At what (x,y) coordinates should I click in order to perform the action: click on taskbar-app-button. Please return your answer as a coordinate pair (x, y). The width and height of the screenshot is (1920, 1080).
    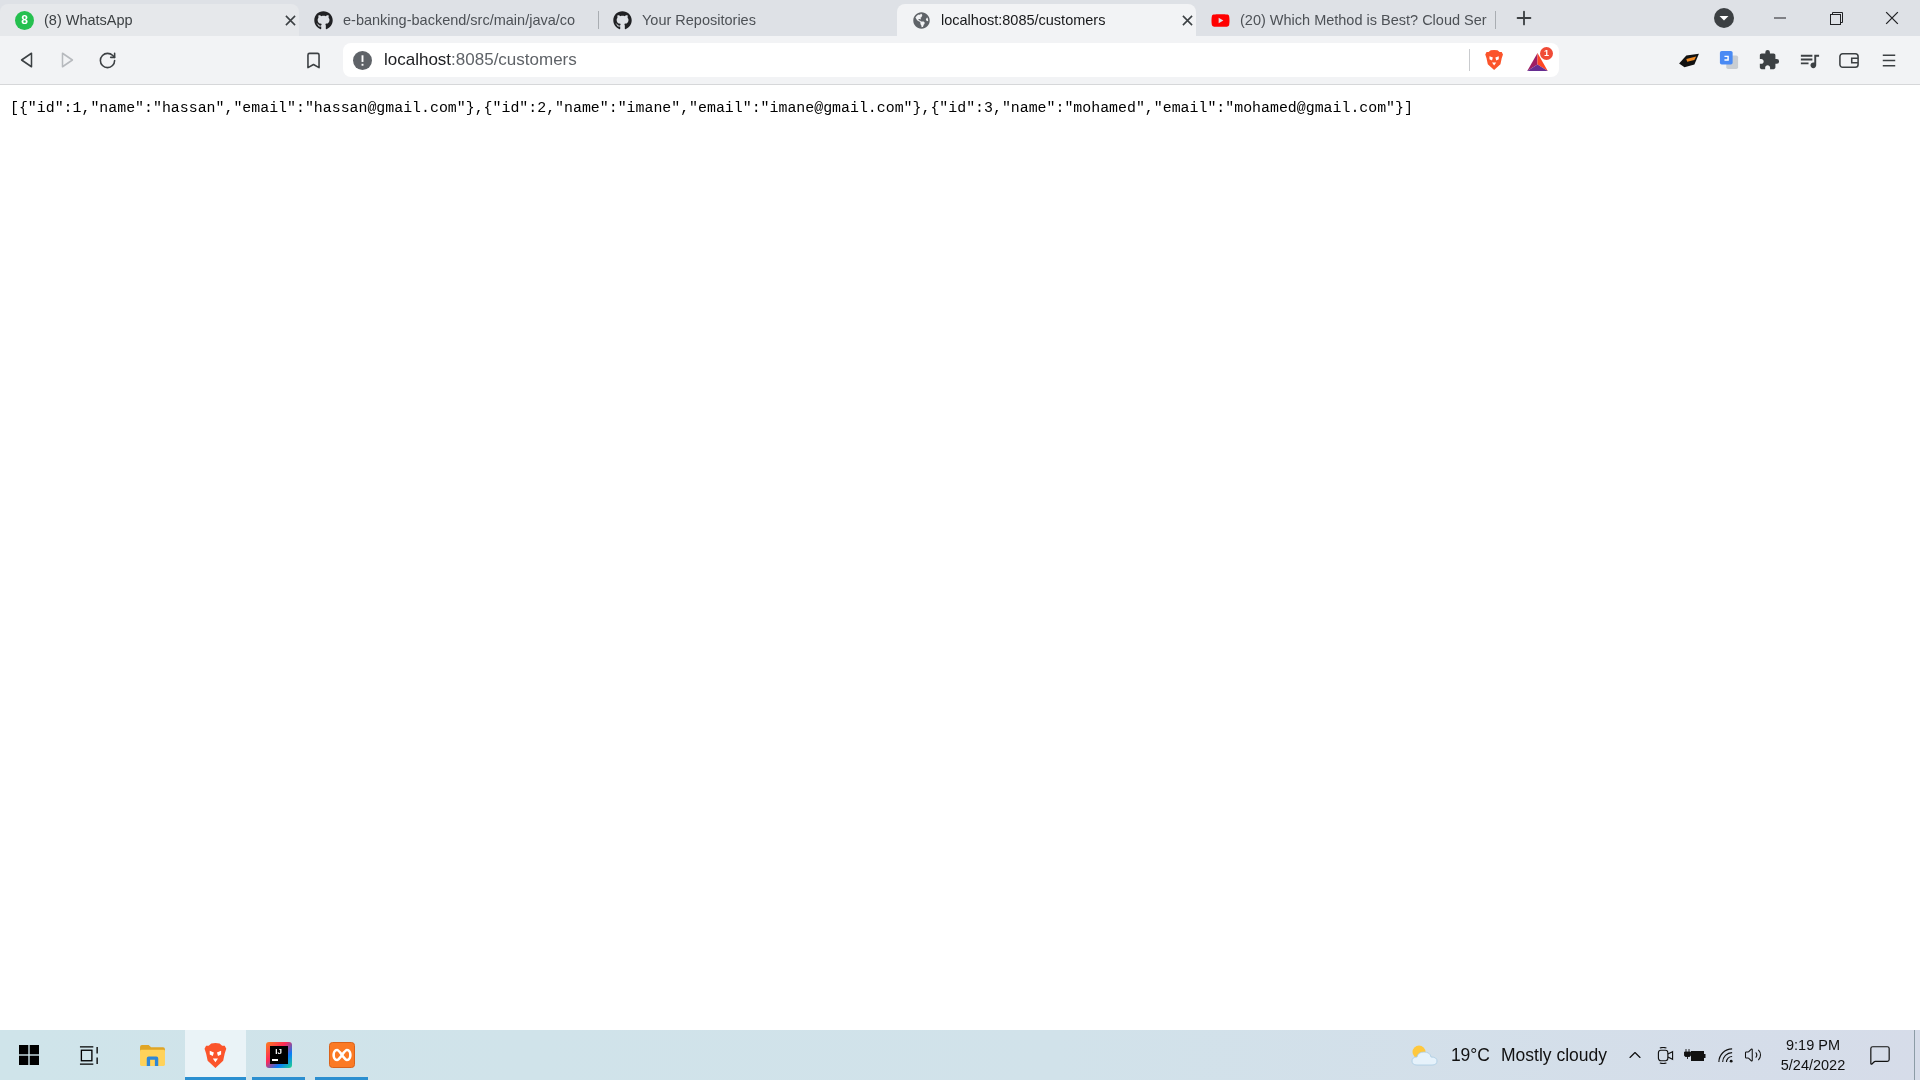
    Looking at the image, I should click on (215, 1055).